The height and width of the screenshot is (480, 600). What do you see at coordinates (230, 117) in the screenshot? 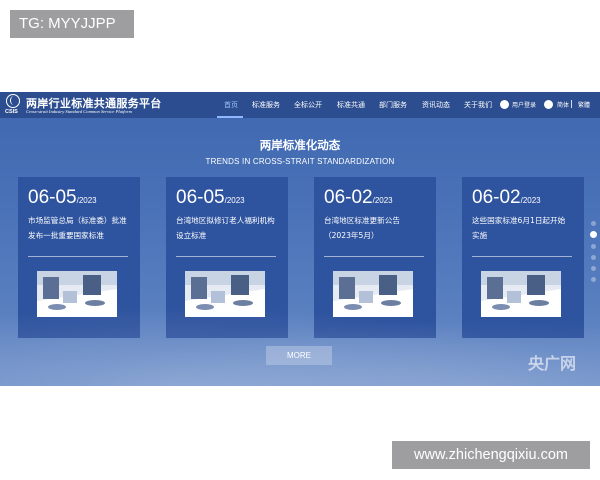
I see `nav-active-indicator` at bounding box center [230, 117].